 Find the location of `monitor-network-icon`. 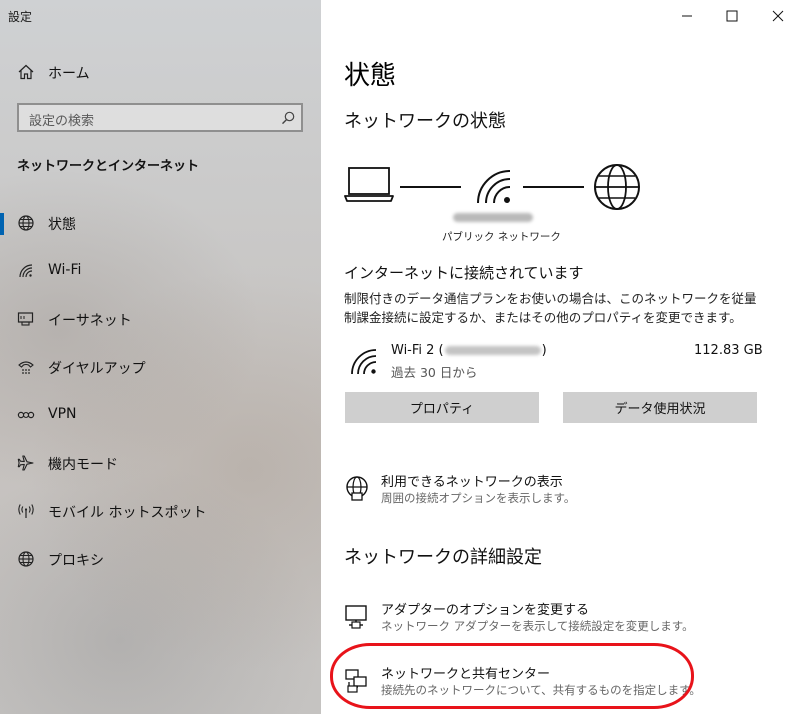

monitor-network-icon is located at coordinates (357, 617).